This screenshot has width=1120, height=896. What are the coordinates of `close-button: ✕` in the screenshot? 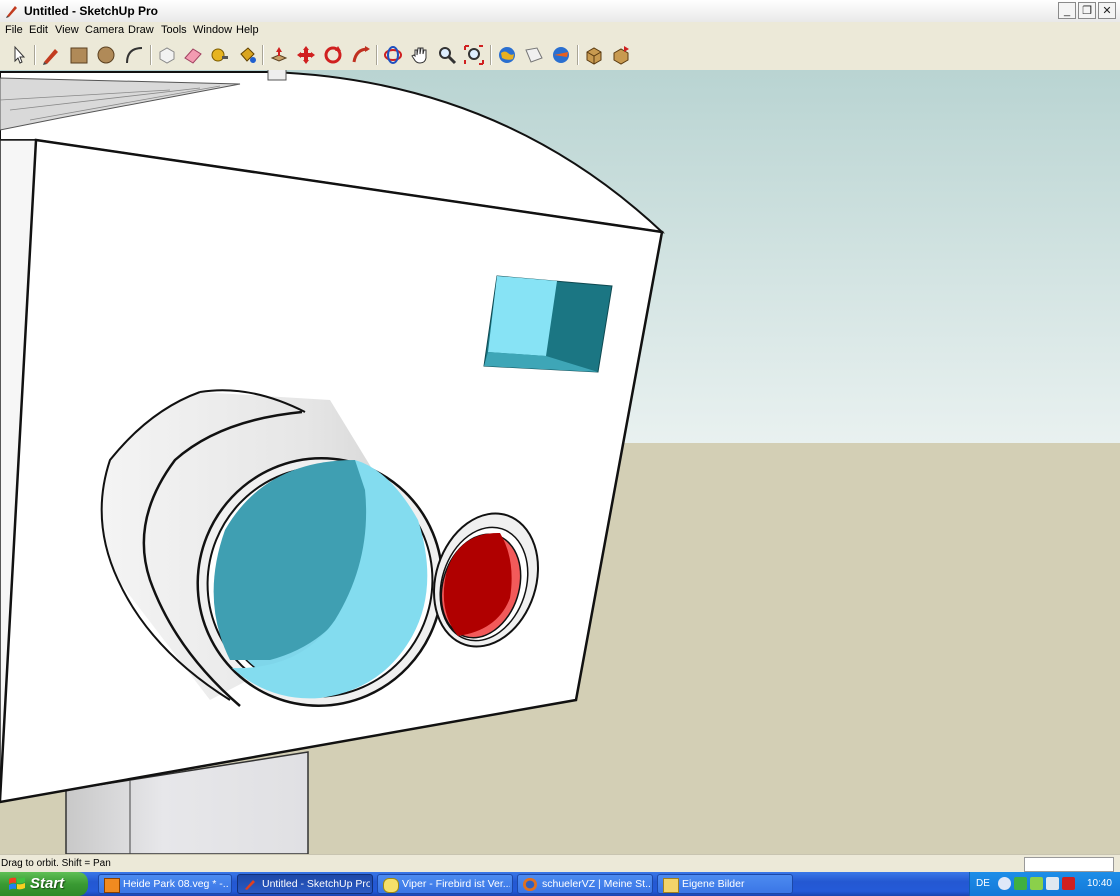 It's located at (1107, 10).